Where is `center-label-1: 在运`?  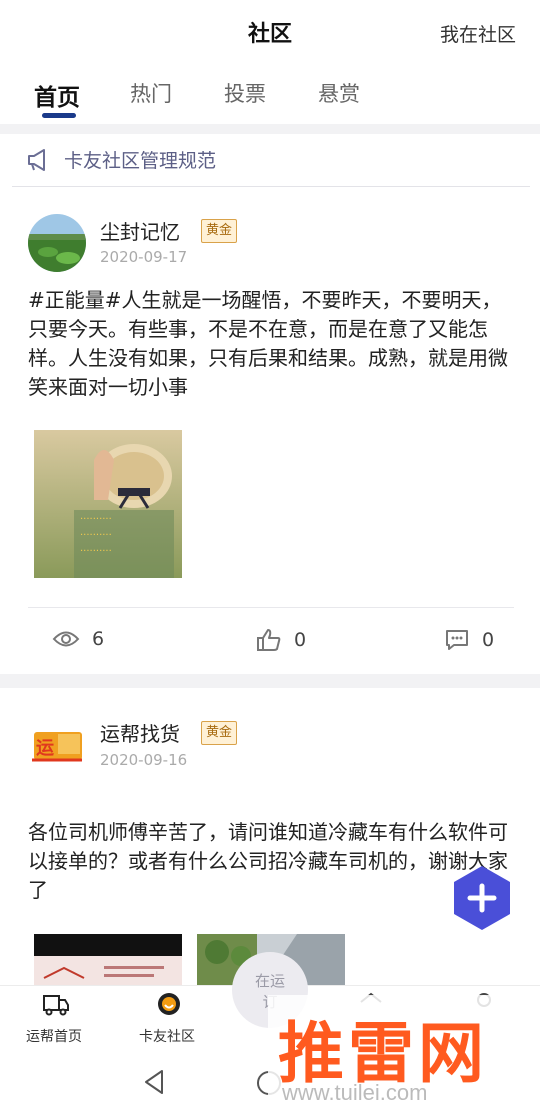 center-label-1: 在运 is located at coordinates (269, 981).